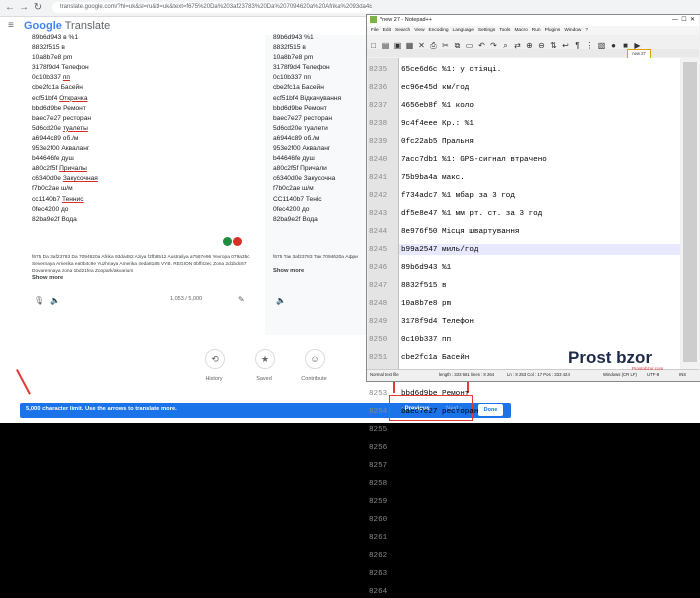 This screenshot has width=700, height=598. I want to click on editor-line: 8257 953e2f00 Акваланг, so click(524, 463).